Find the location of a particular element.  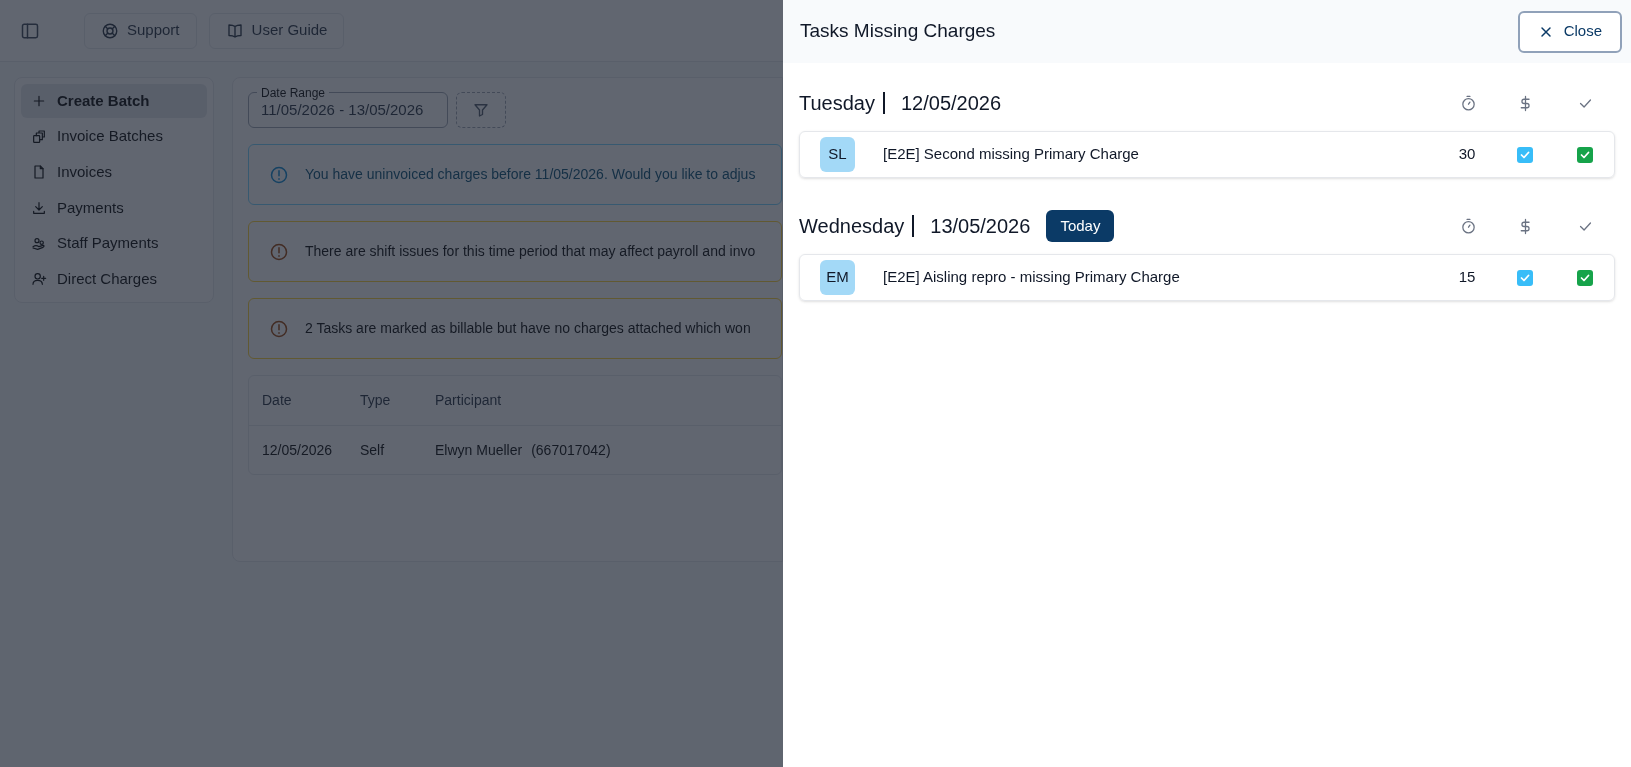

panel-title: Tasks Missing Charges is located at coordinates (898, 31).